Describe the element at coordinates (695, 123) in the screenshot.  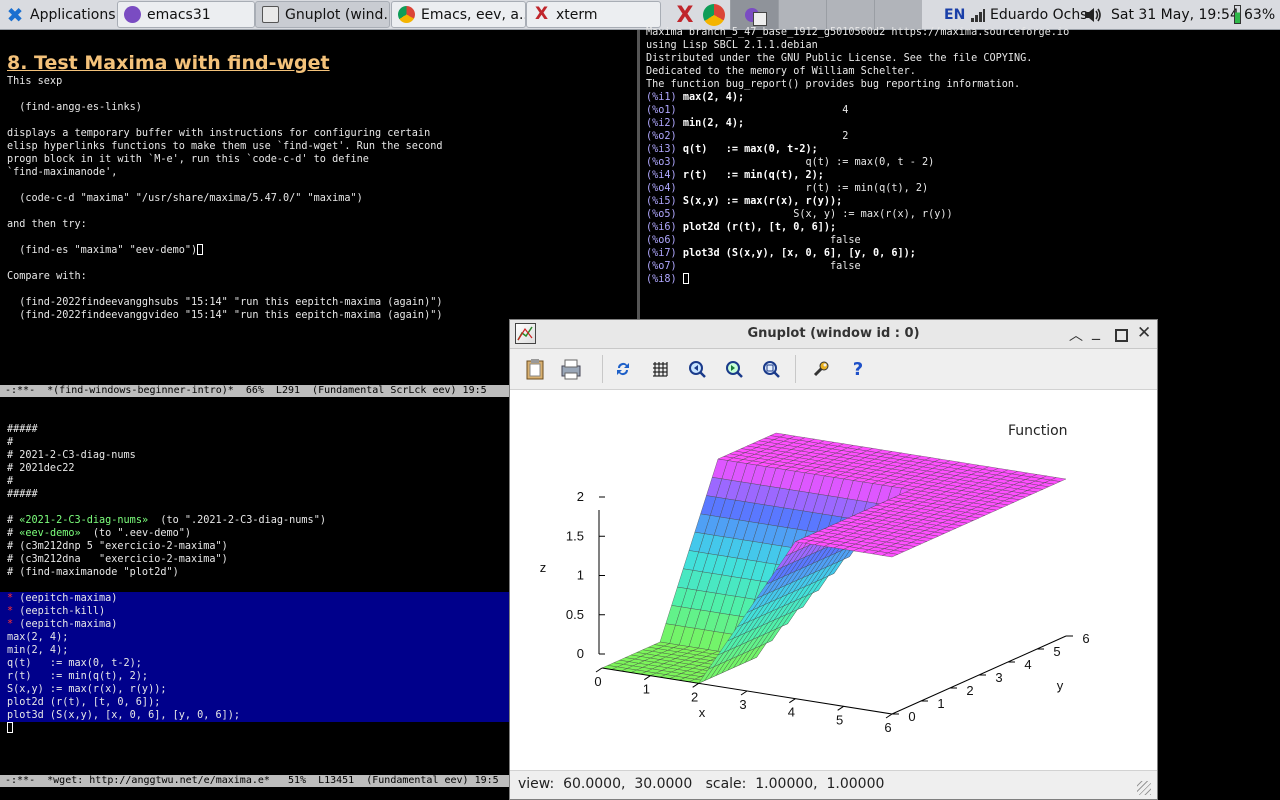
I see `maxima-input-line: (%i2) min(2, 4);` at that location.